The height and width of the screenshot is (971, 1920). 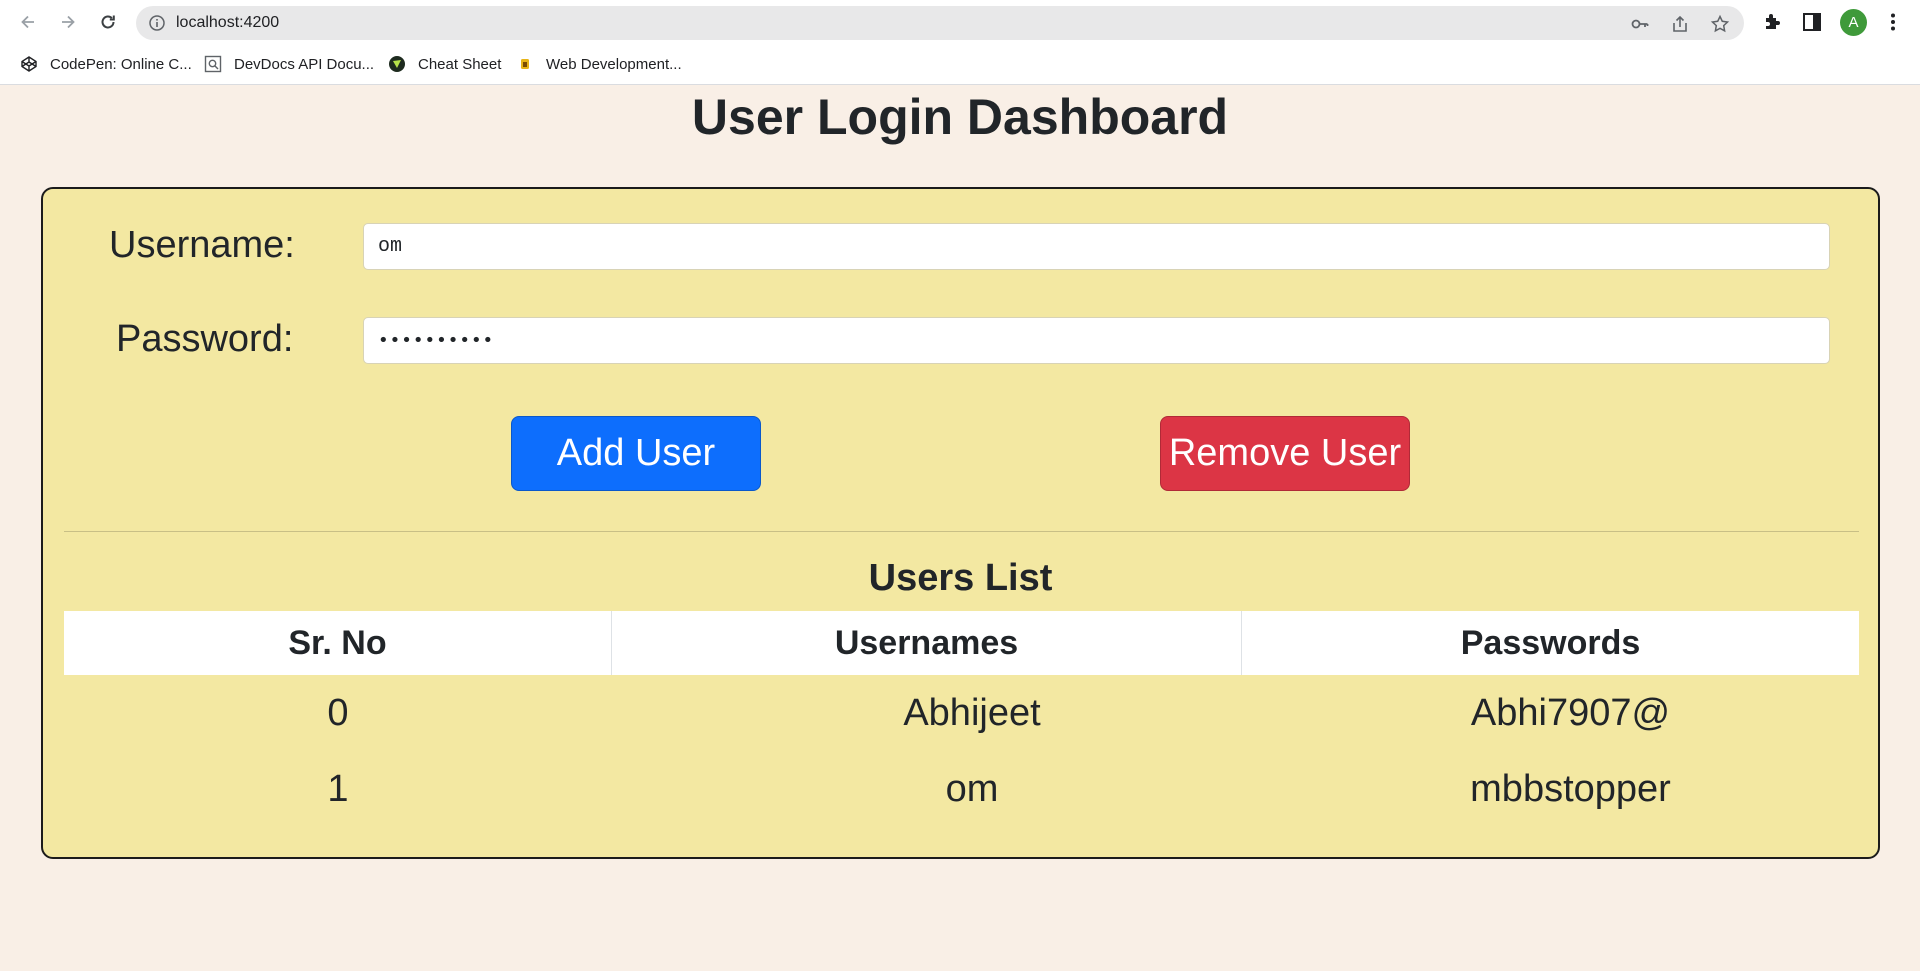 I want to click on password-label: Password:, so click(x=205, y=339).